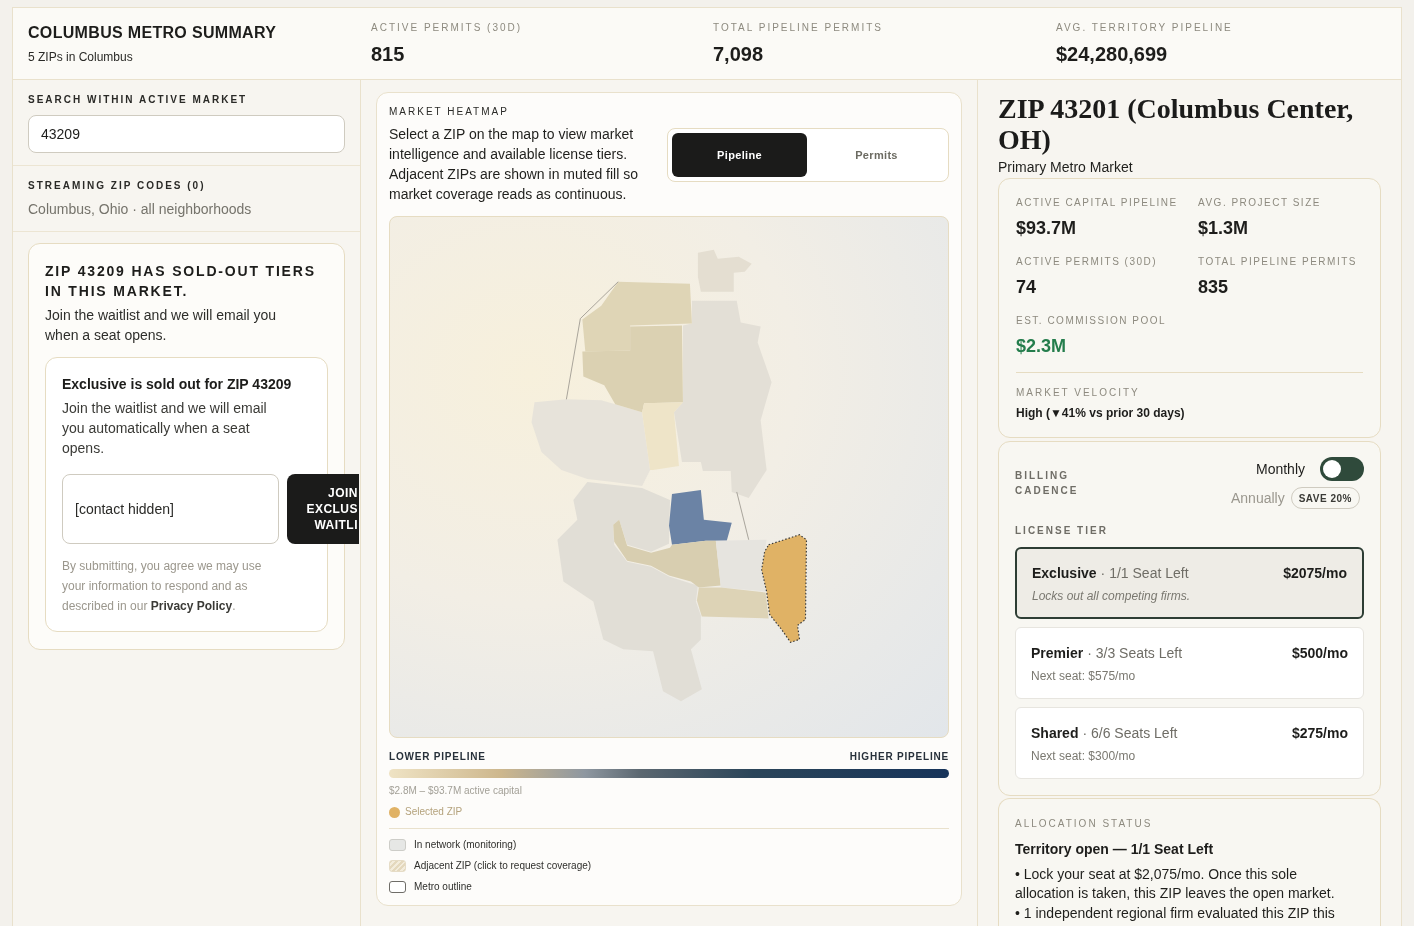  I want to click on tier-option: Premier · 3/3 Seats Left $500/mo Next seat: $575/mo, so click(1189, 663).